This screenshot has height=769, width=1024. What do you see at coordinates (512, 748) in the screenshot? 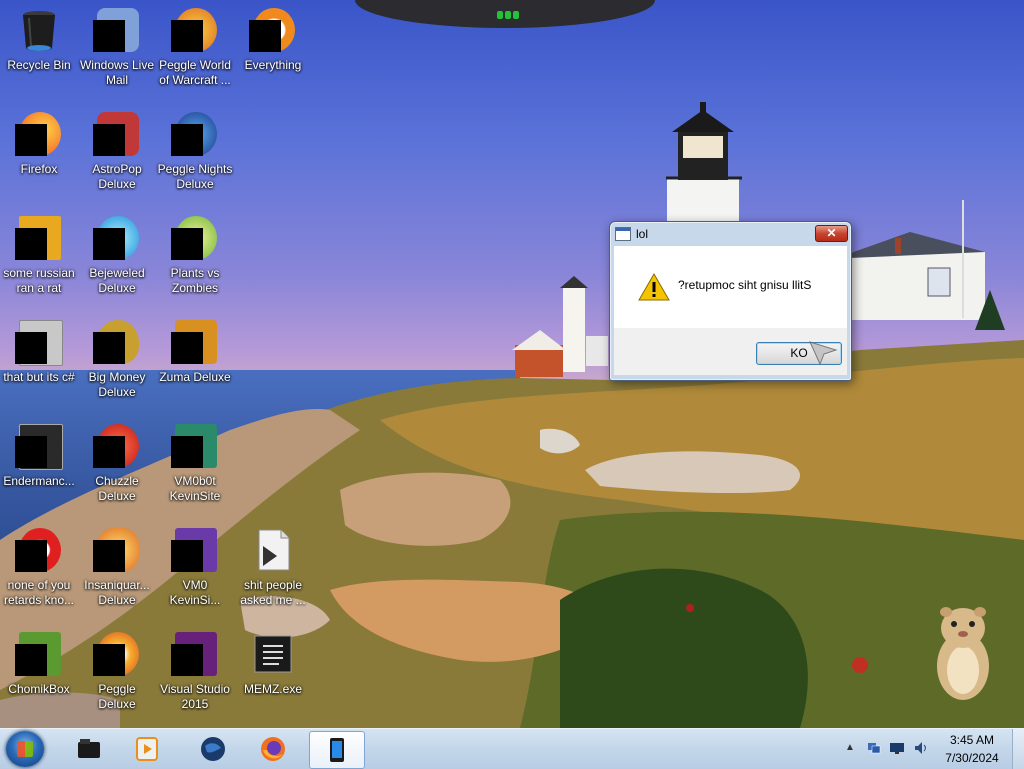
I see `taskbar: ▲ 3:45 AM 7/30/2024` at bounding box center [512, 748].